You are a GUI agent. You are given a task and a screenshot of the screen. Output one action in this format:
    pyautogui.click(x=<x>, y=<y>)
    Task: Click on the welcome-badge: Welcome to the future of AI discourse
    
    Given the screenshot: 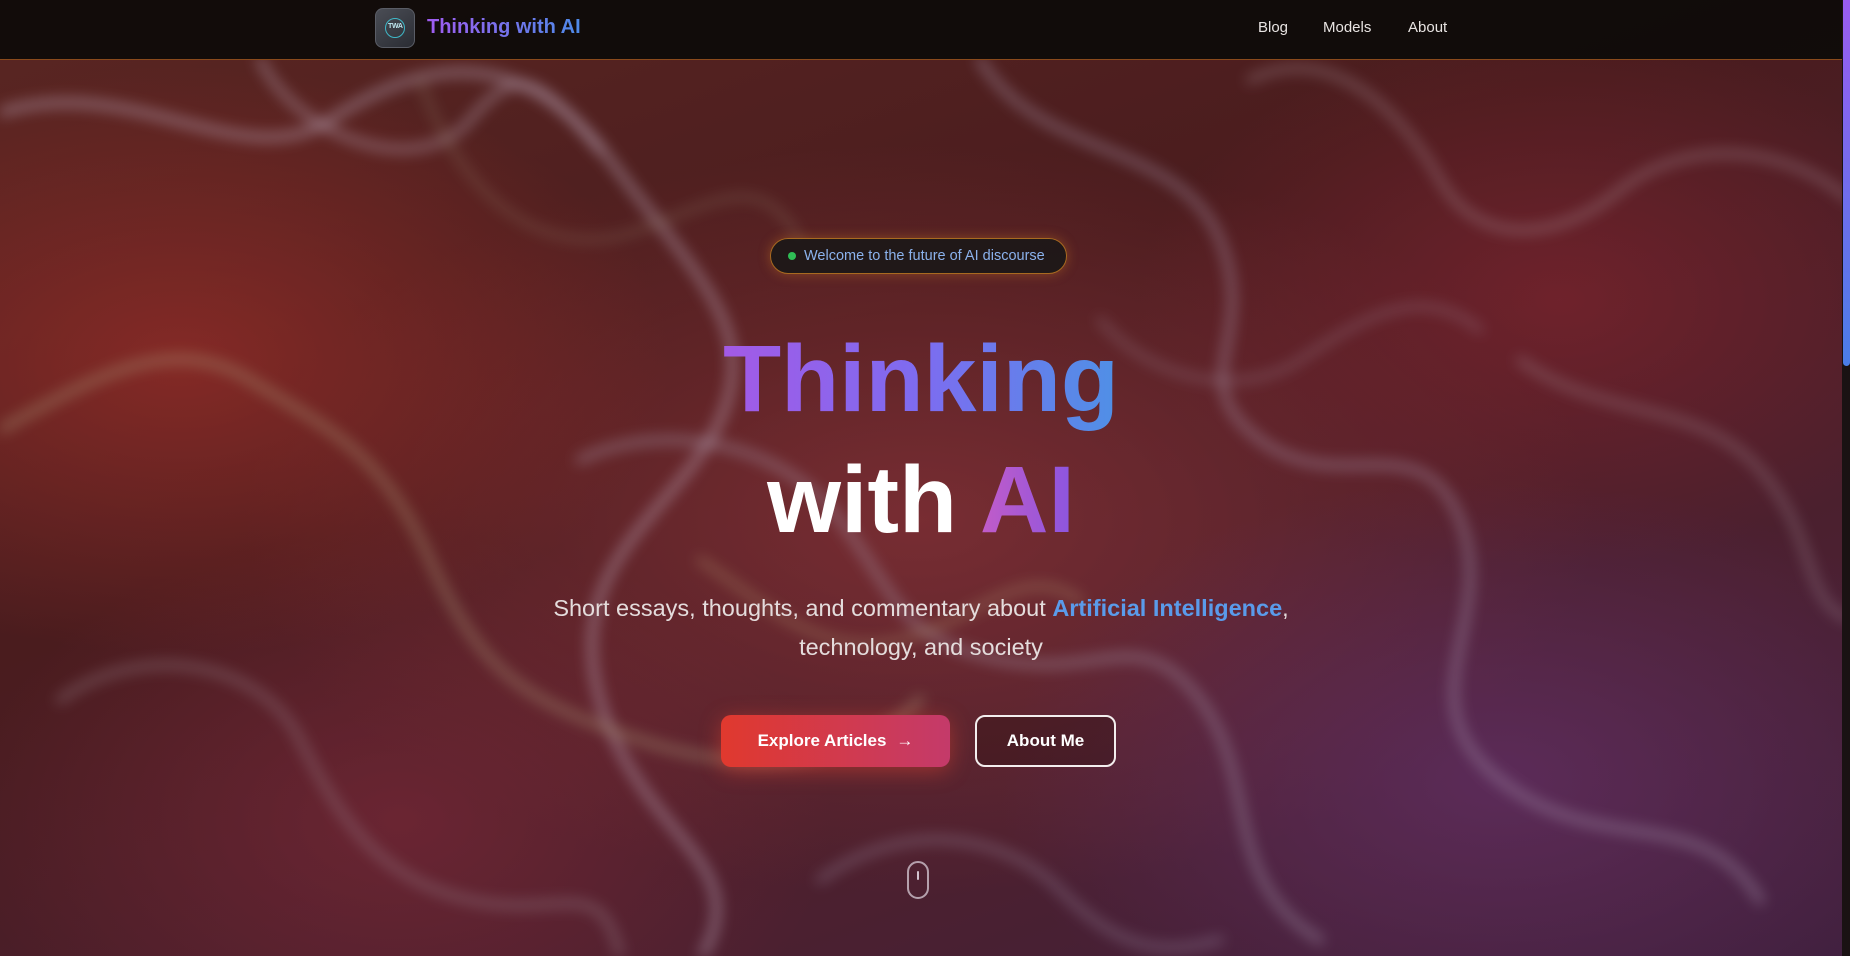 What is the action you would take?
    pyautogui.click(x=918, y=256)
    